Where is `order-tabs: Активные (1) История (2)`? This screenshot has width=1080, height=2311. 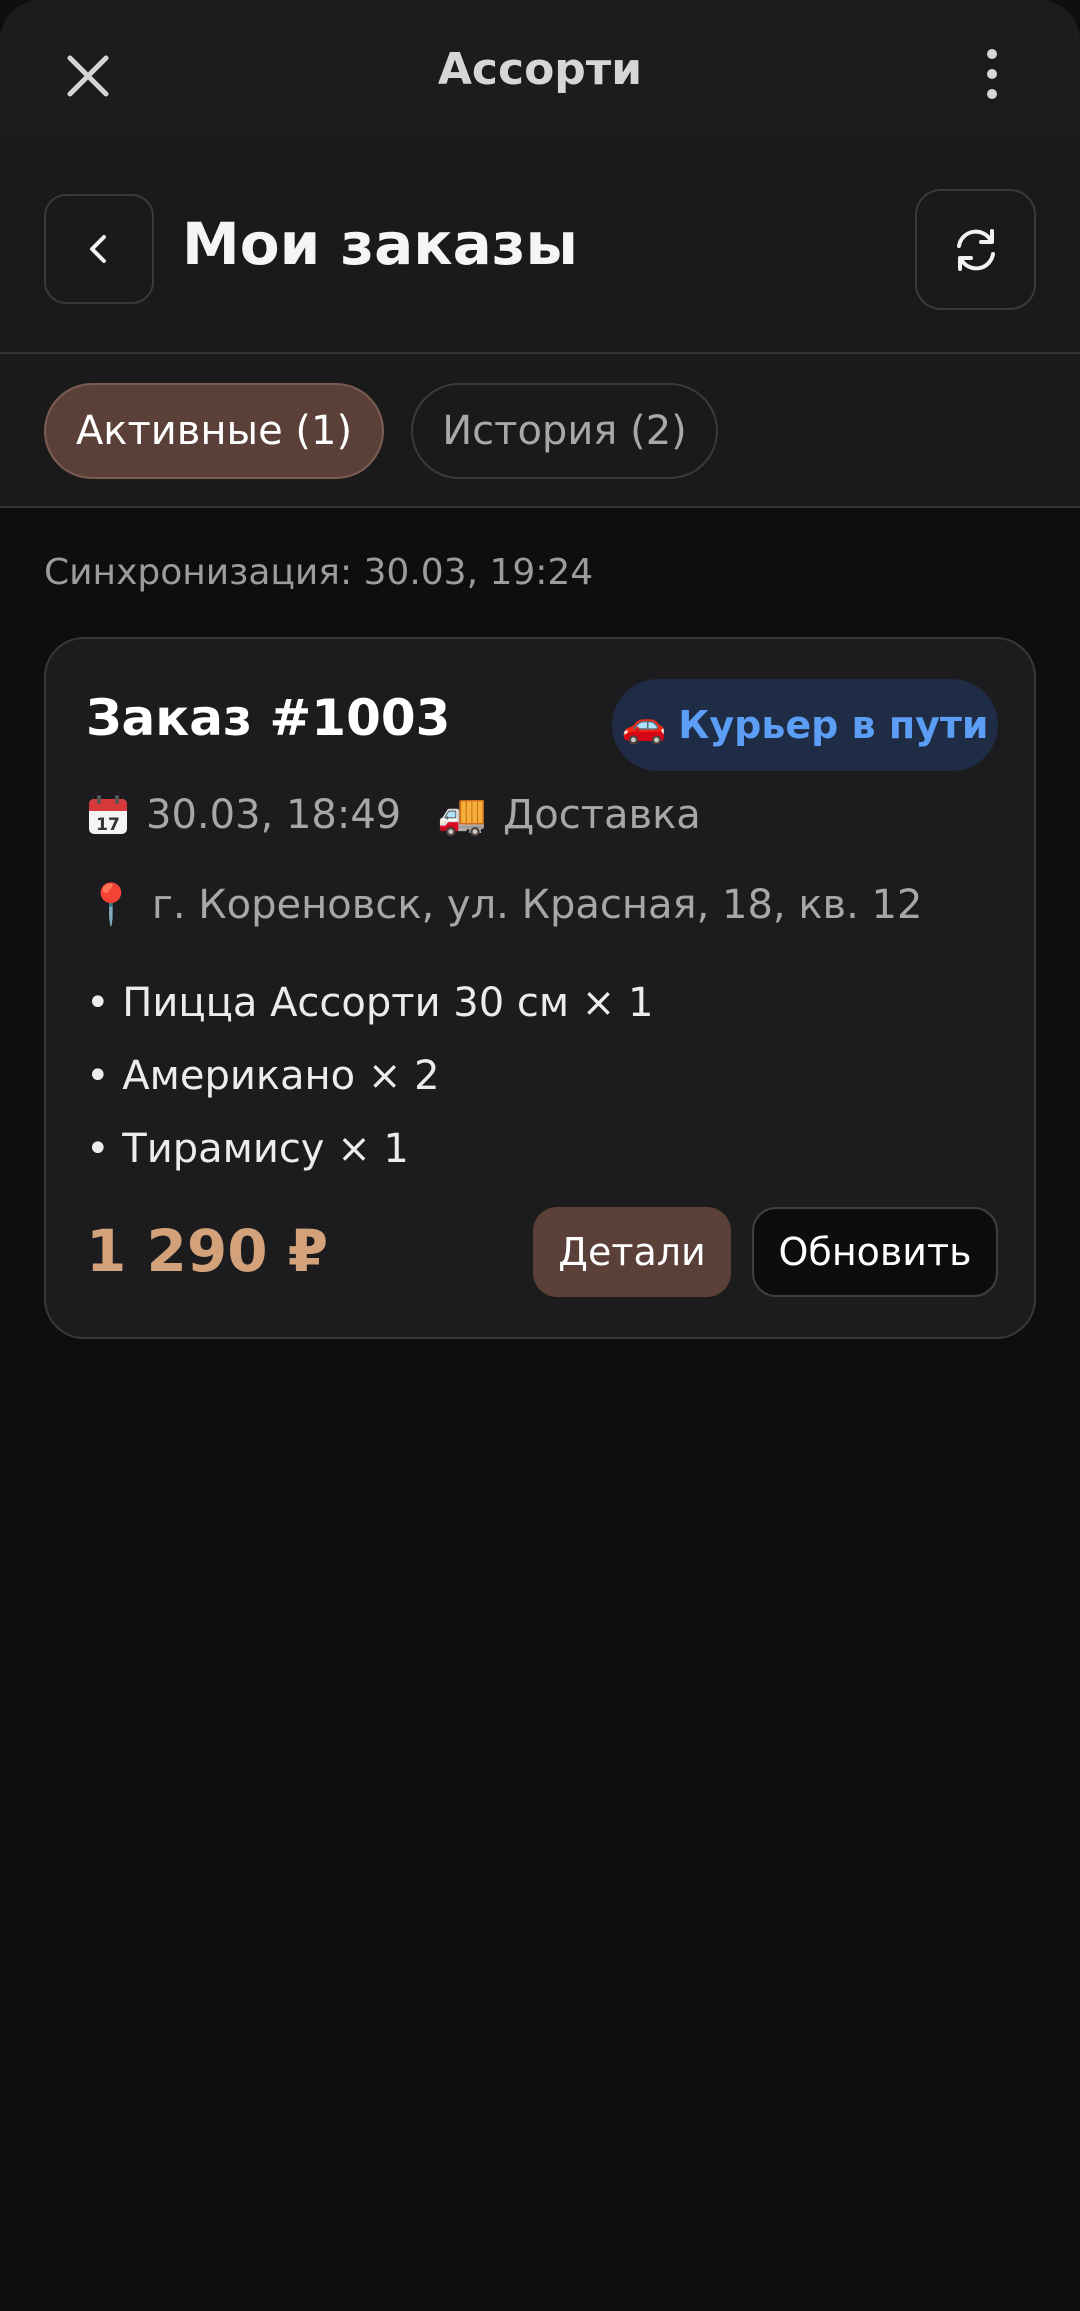 order-tabs: Активные (1) История (2) is located at coordinates (540, 431).